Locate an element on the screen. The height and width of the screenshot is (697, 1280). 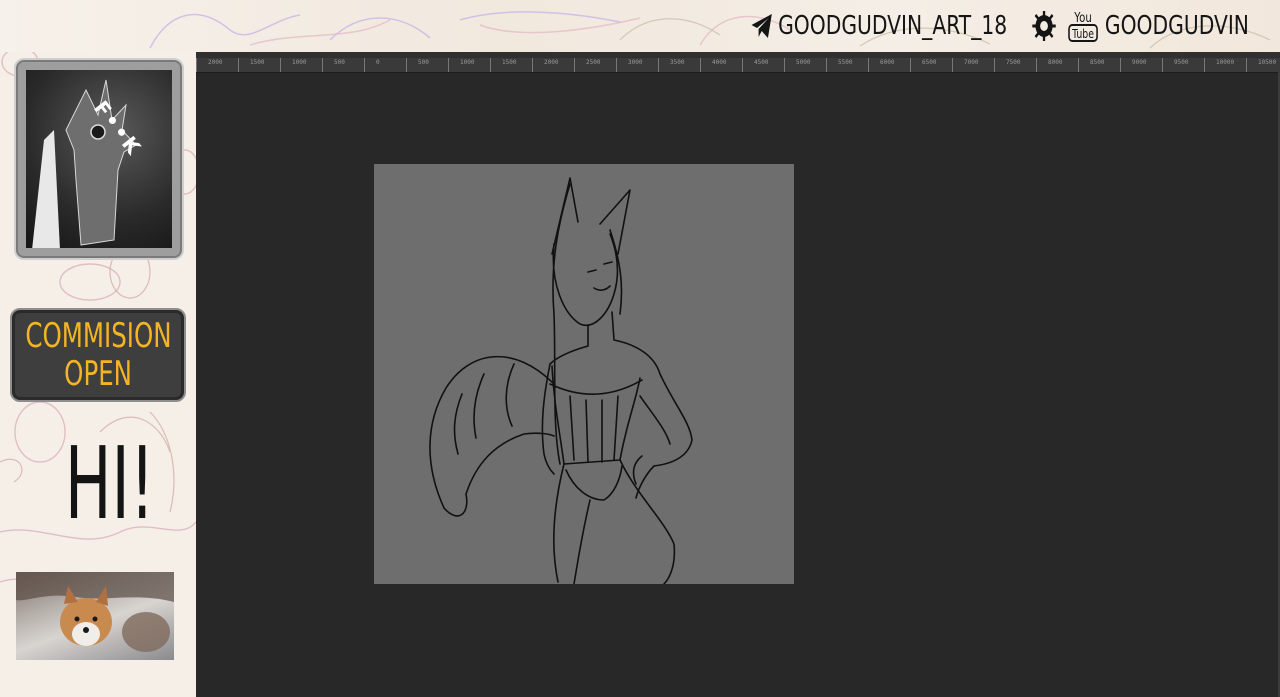
top-banner: GOODGUDVIN_ART_18 You Tube GOODGUDVIN is located at coordinates (640, 26).